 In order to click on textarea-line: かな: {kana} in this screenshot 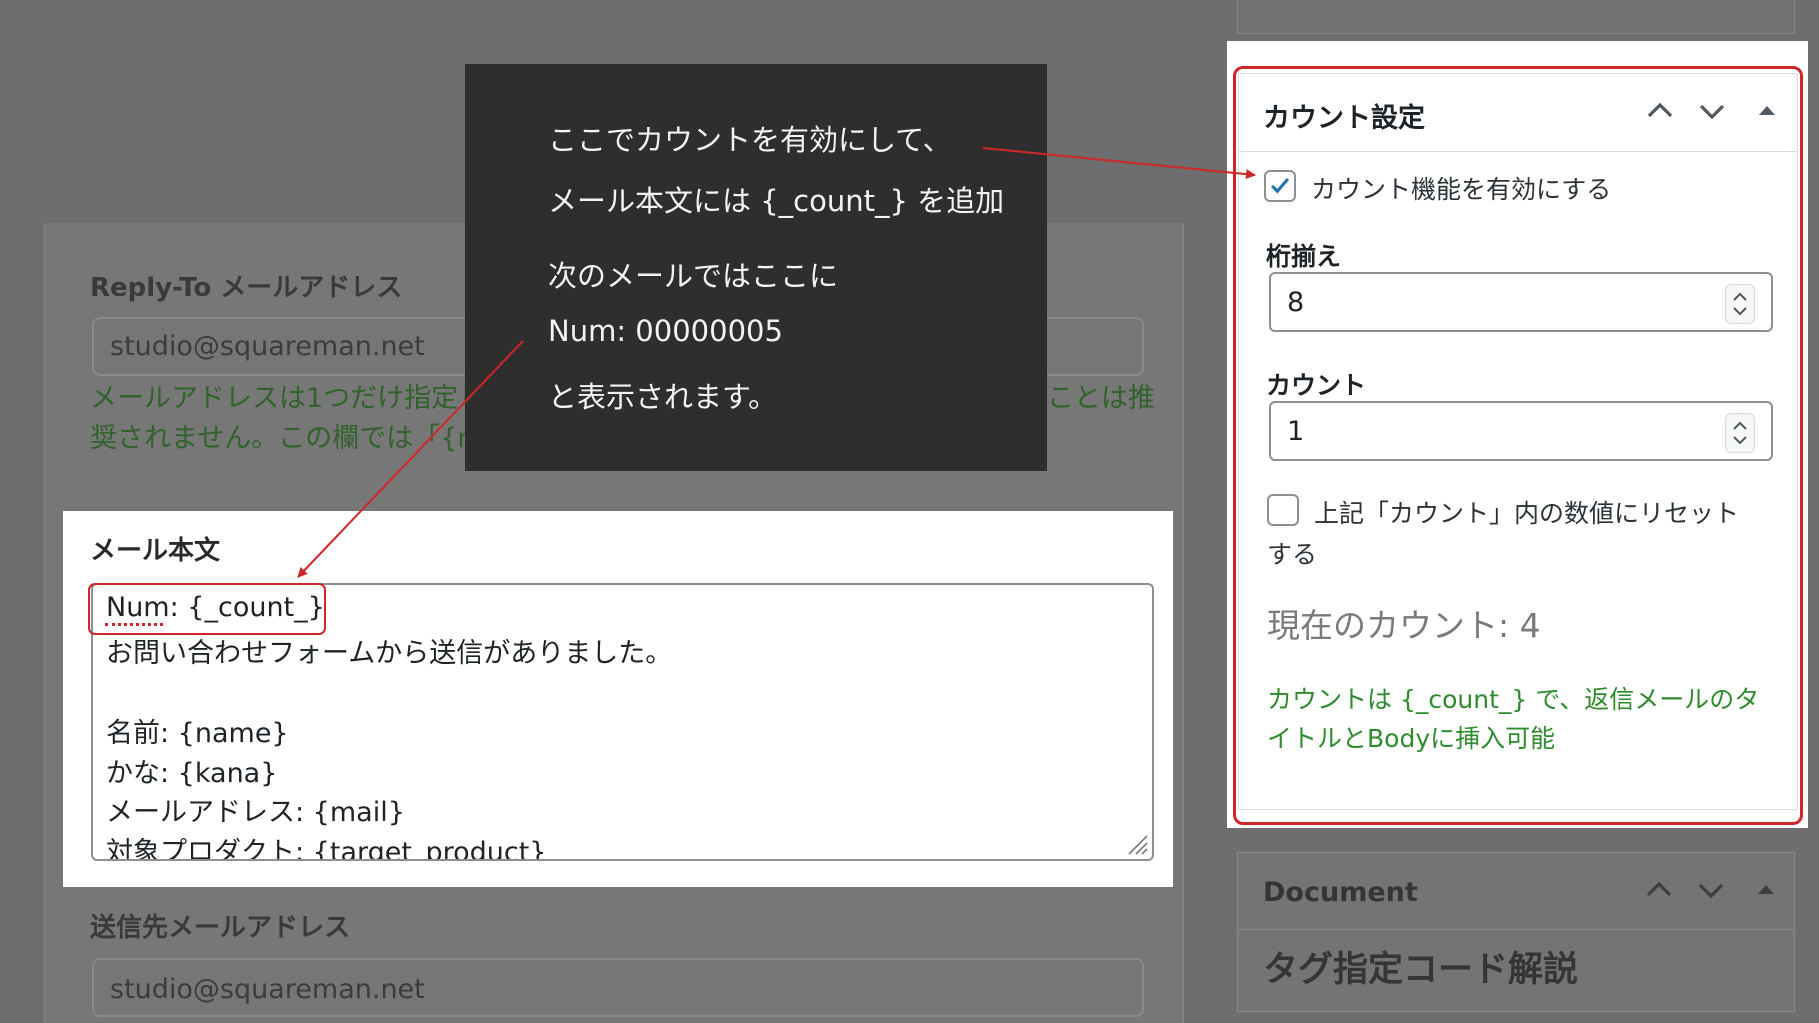, I will do `click(192, 773)`.